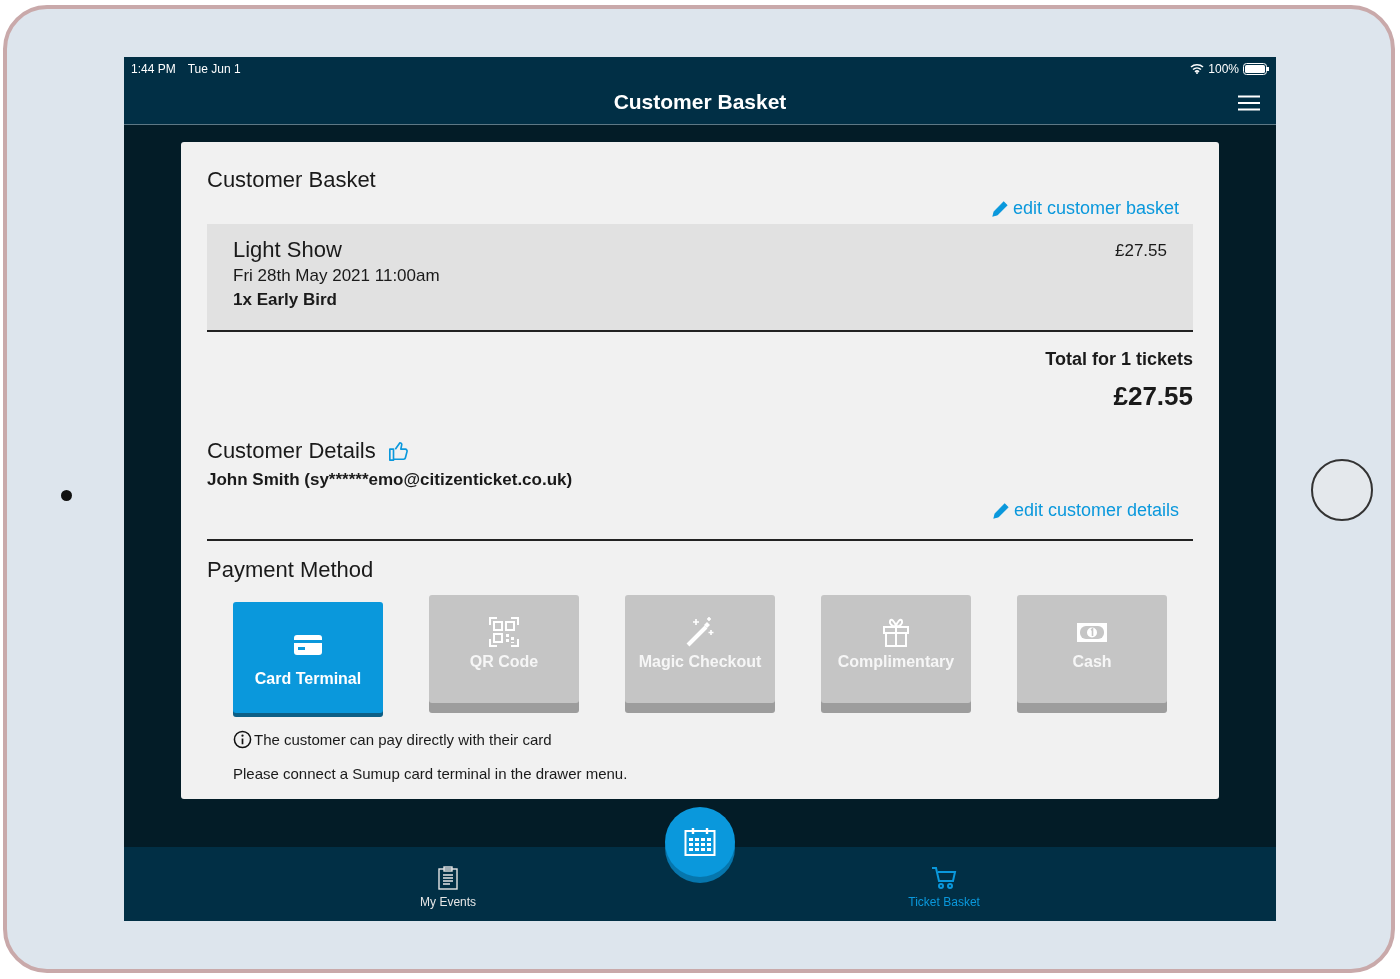  What do you see at coordinates (153, 69) in the screenshot?
I see `status-time: 1:44 PM` at bounding box center [153, 69].